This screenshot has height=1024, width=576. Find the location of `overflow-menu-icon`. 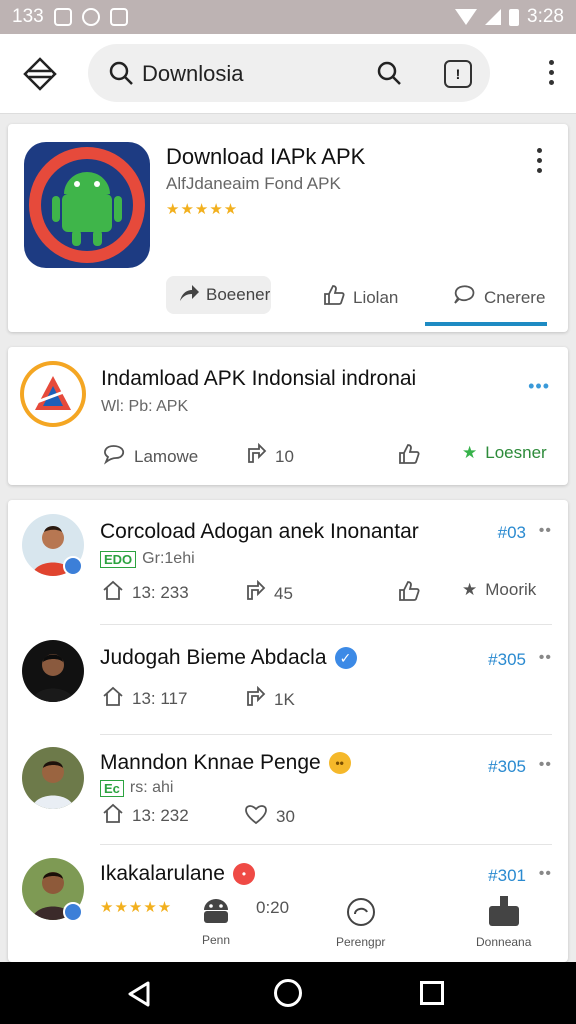

overflow-menu-icon is located at coordinates (551, 72).